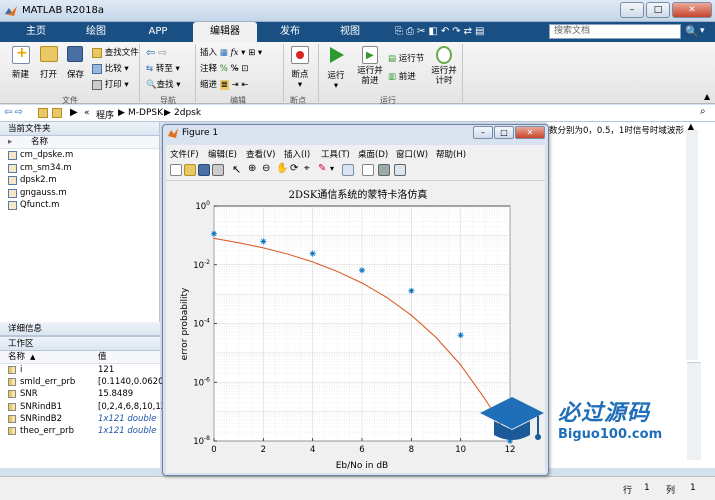 This screenshot has height=500, width=715. I want to click on tab-view: 视图, so click(350, 32).